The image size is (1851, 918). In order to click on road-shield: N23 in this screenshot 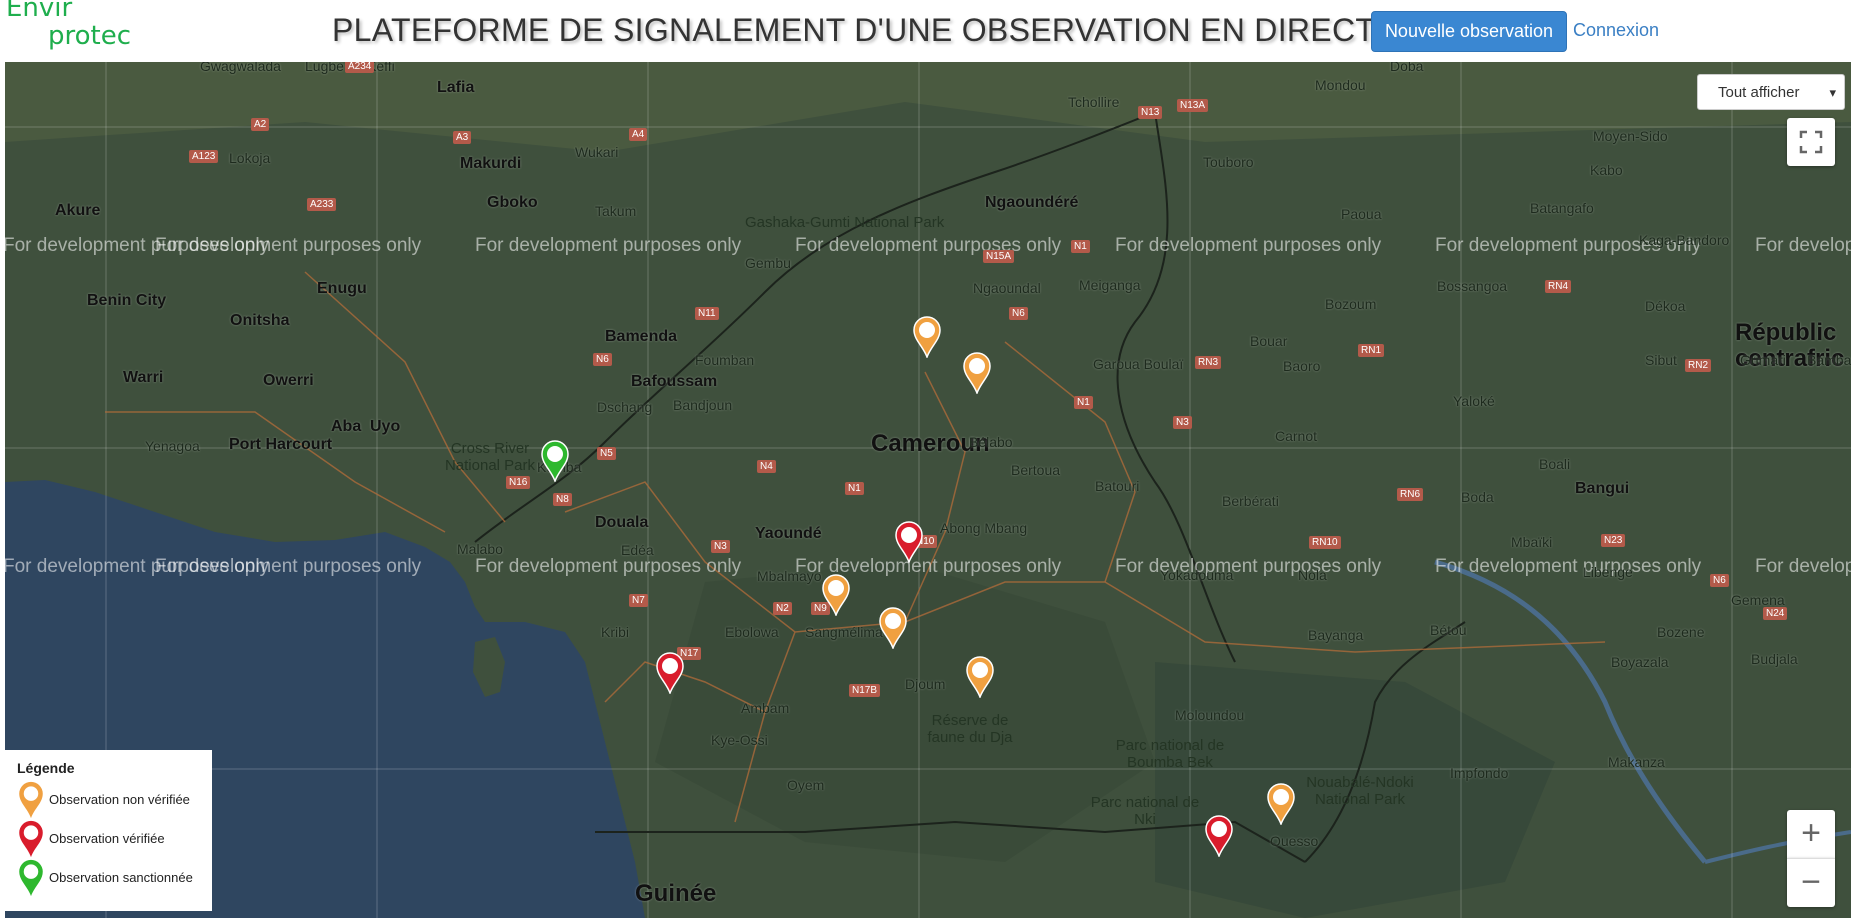, I will do `click(1613, 540)`.